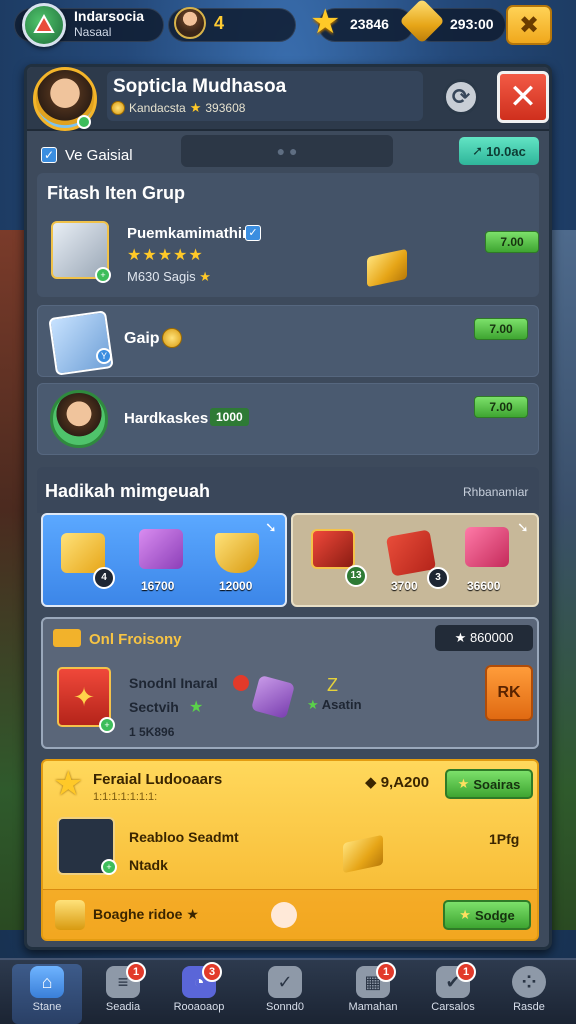 The width and height of the screenshot is (576, 1024). I want to click on refresh-icon: ⟳, so click(461, 96).